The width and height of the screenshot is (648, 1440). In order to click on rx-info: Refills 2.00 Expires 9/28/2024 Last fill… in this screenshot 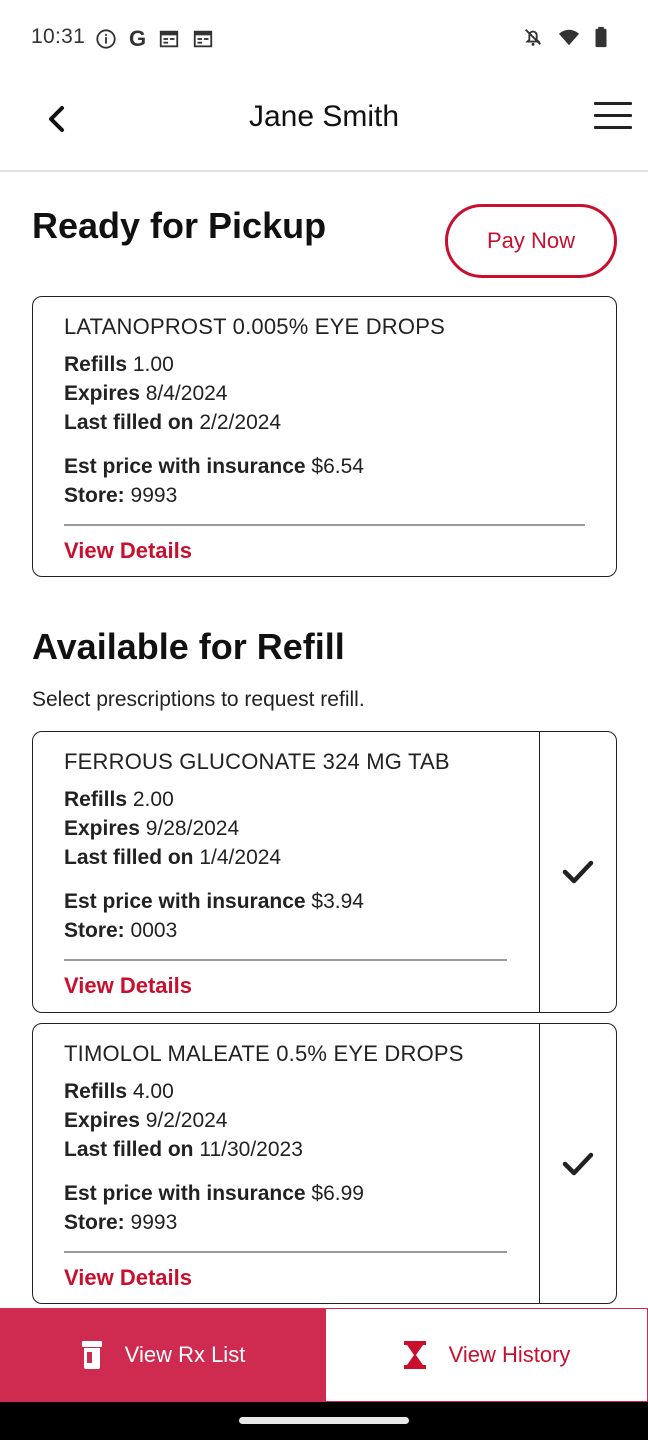, I will do `click(285, 828)`.